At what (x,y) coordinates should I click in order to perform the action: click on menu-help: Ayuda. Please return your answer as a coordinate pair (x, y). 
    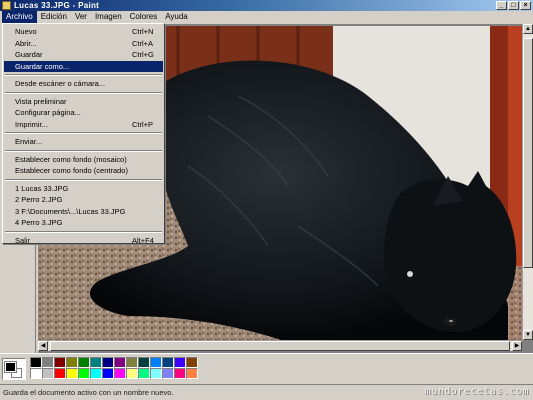
    Looking at the image, I should click on (176, 17).